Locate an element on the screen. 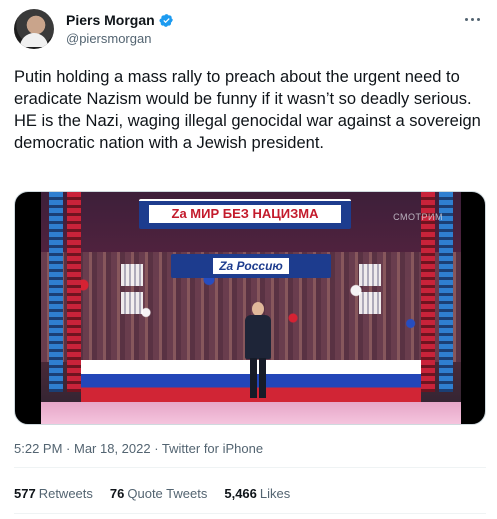  tweet-time-link: 5:22 PM · Mar 18, 2022 is located at coordinates (82, 448).